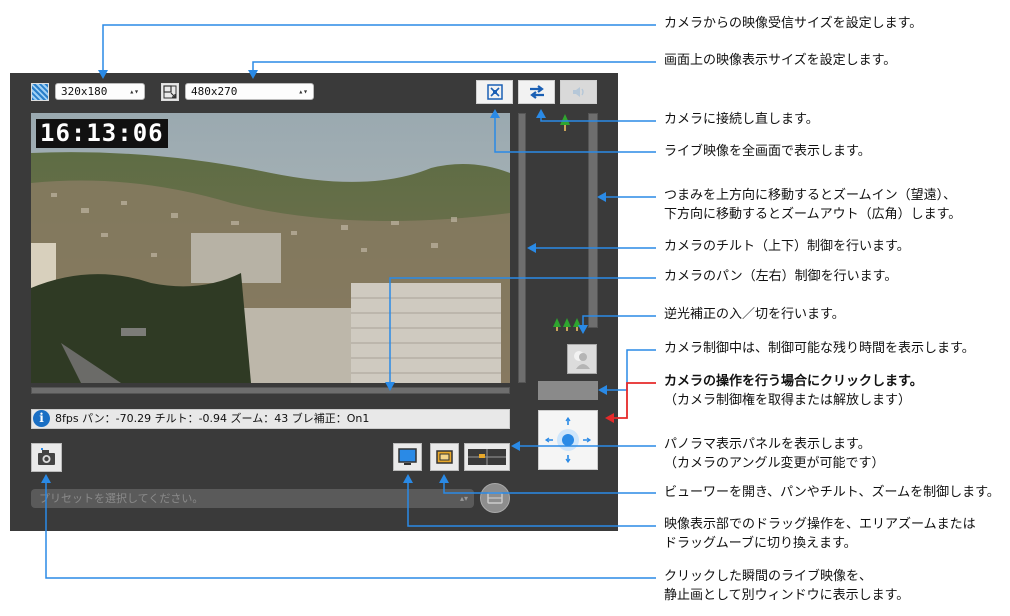 The image size is (1010, 616). Describe the element at coordinates (820, 524) in the screenshot. I see `annotation-drag-line1: 映像表示部でのドラッグ操作を、エリアズームまたは` at that location.